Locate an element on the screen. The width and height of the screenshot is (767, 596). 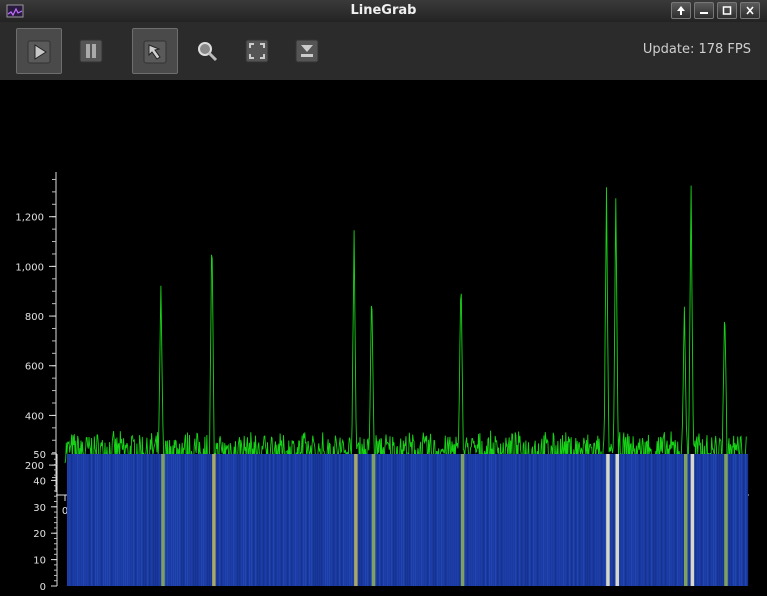
play-button is located at coordinates (39, 51).